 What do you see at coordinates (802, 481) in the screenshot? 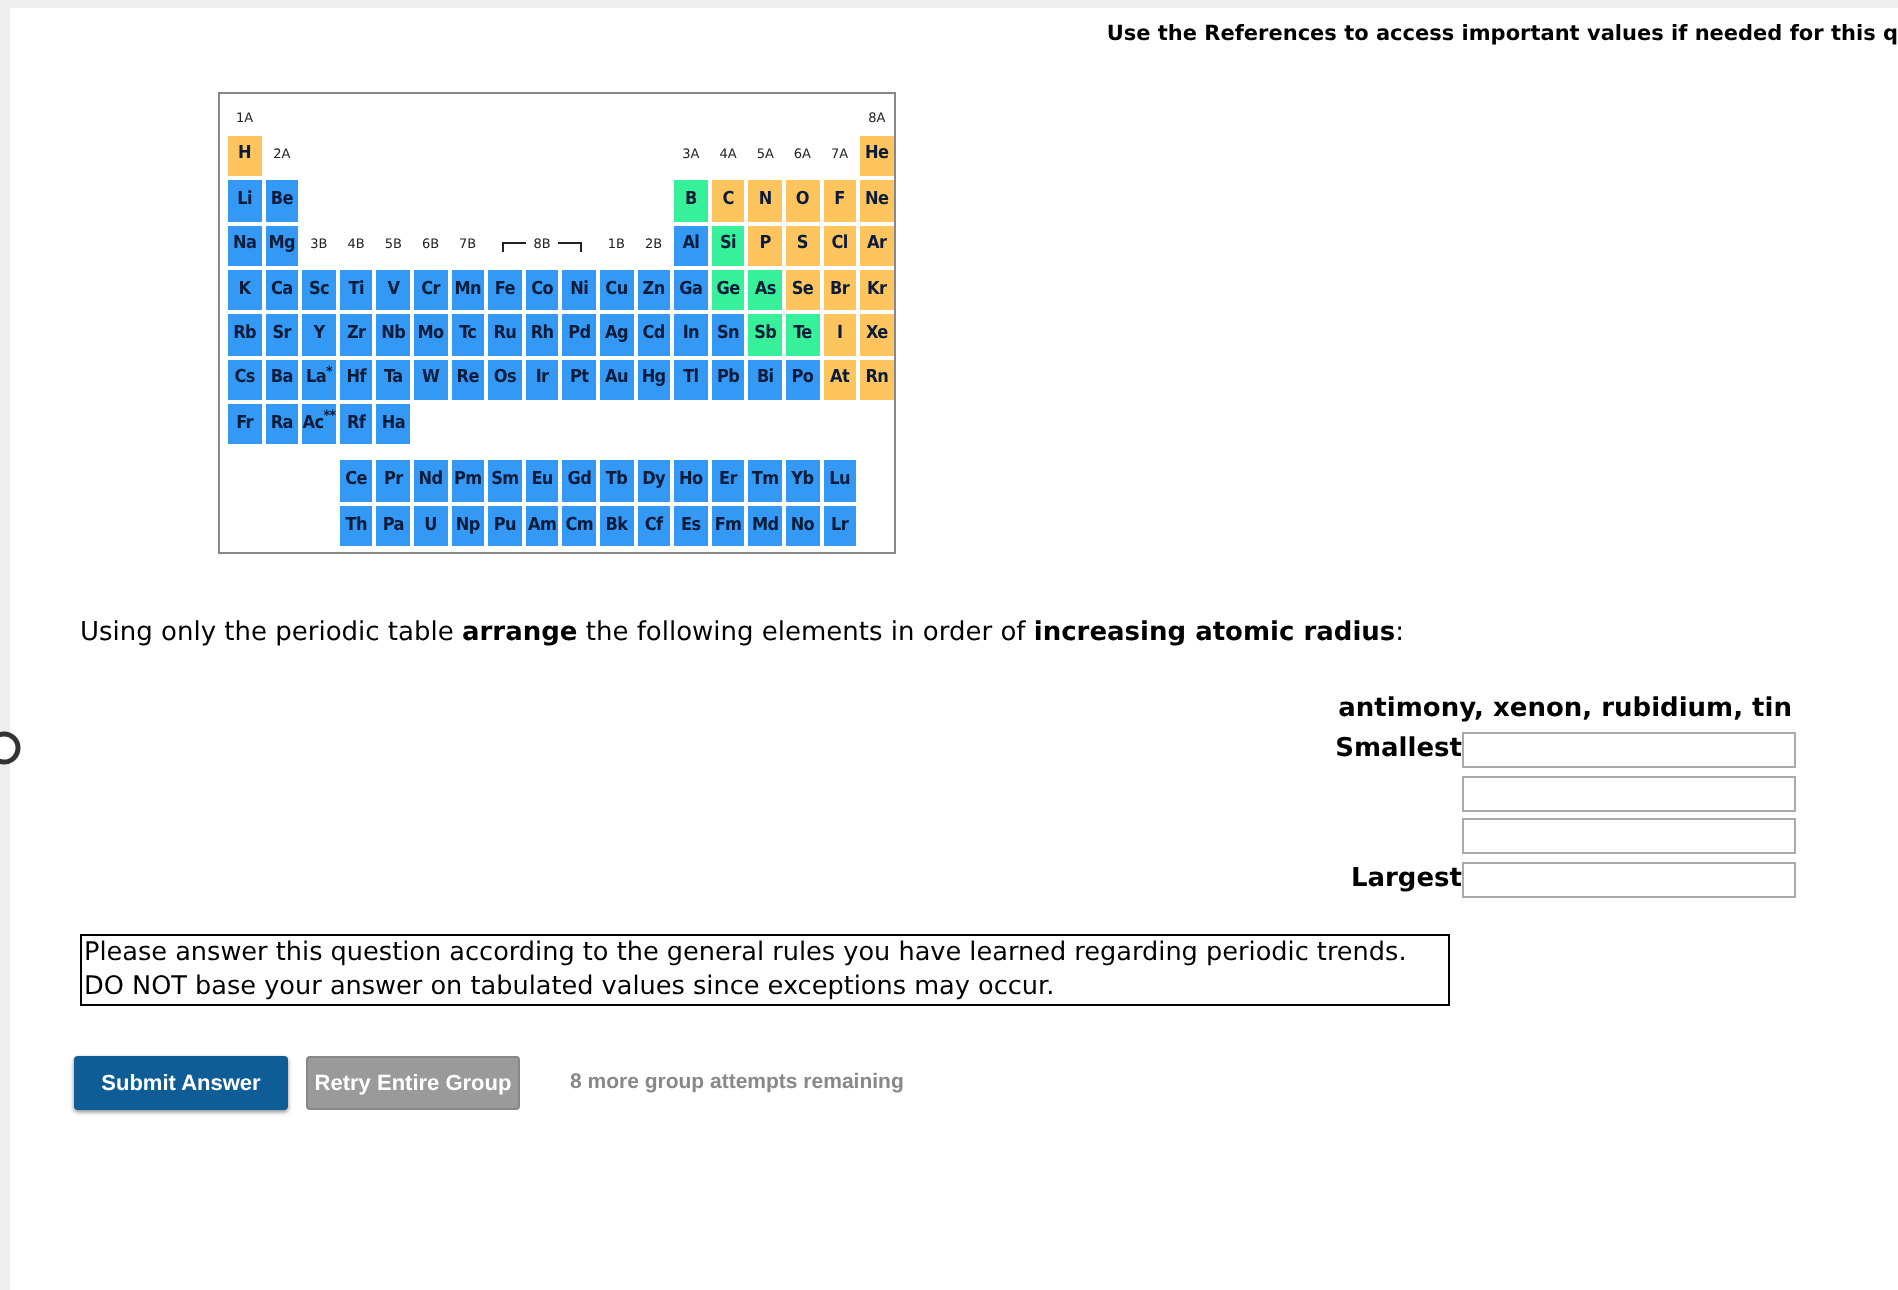
I see `element-tile: Yb` at bounding box center [802, 481].